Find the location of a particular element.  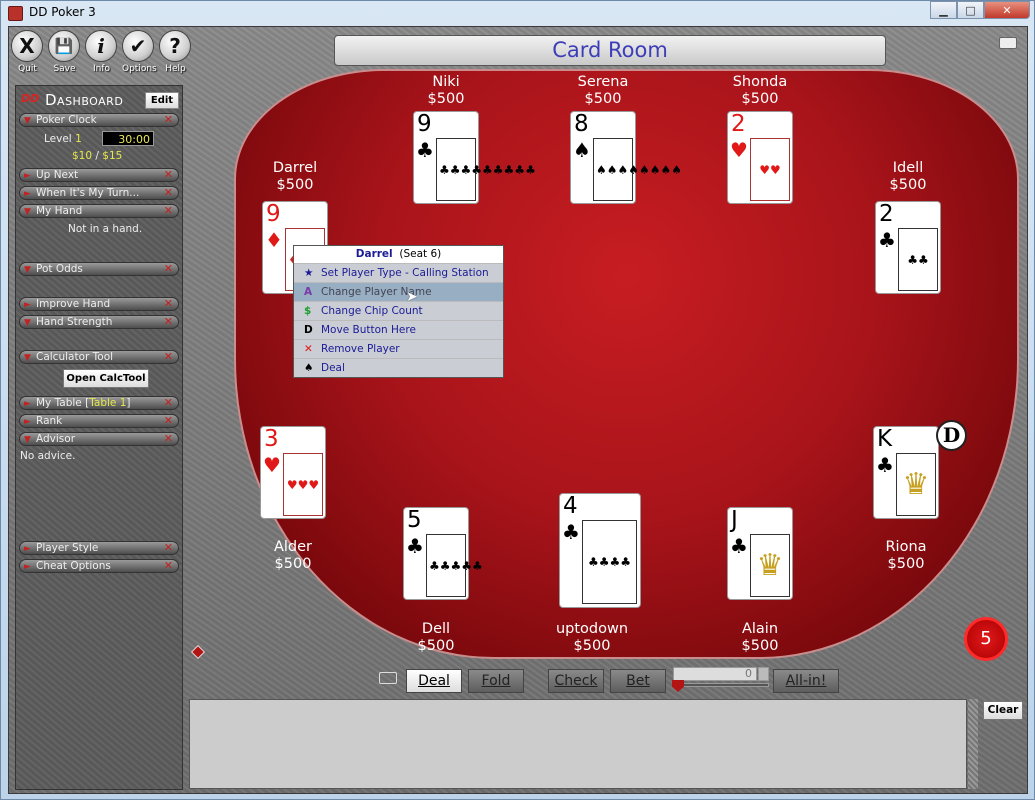

section-advisor: ▼ Advisor ✕ is located at coordinates (99, 439).